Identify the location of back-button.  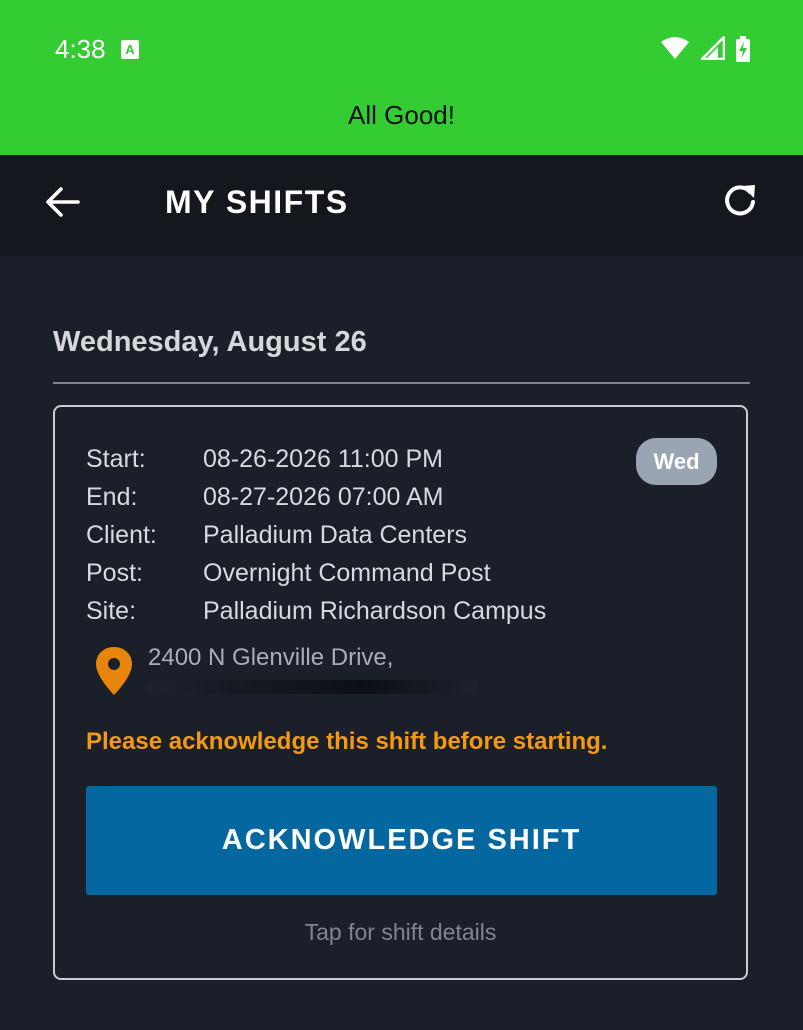
(63, 202).